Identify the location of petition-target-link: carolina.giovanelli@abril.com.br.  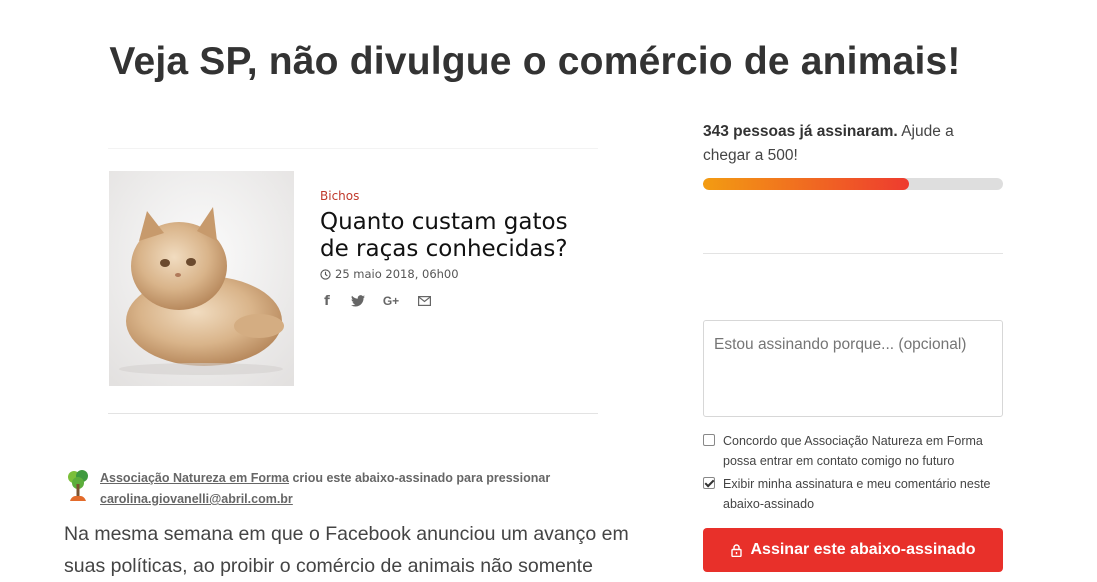
(196, 499).